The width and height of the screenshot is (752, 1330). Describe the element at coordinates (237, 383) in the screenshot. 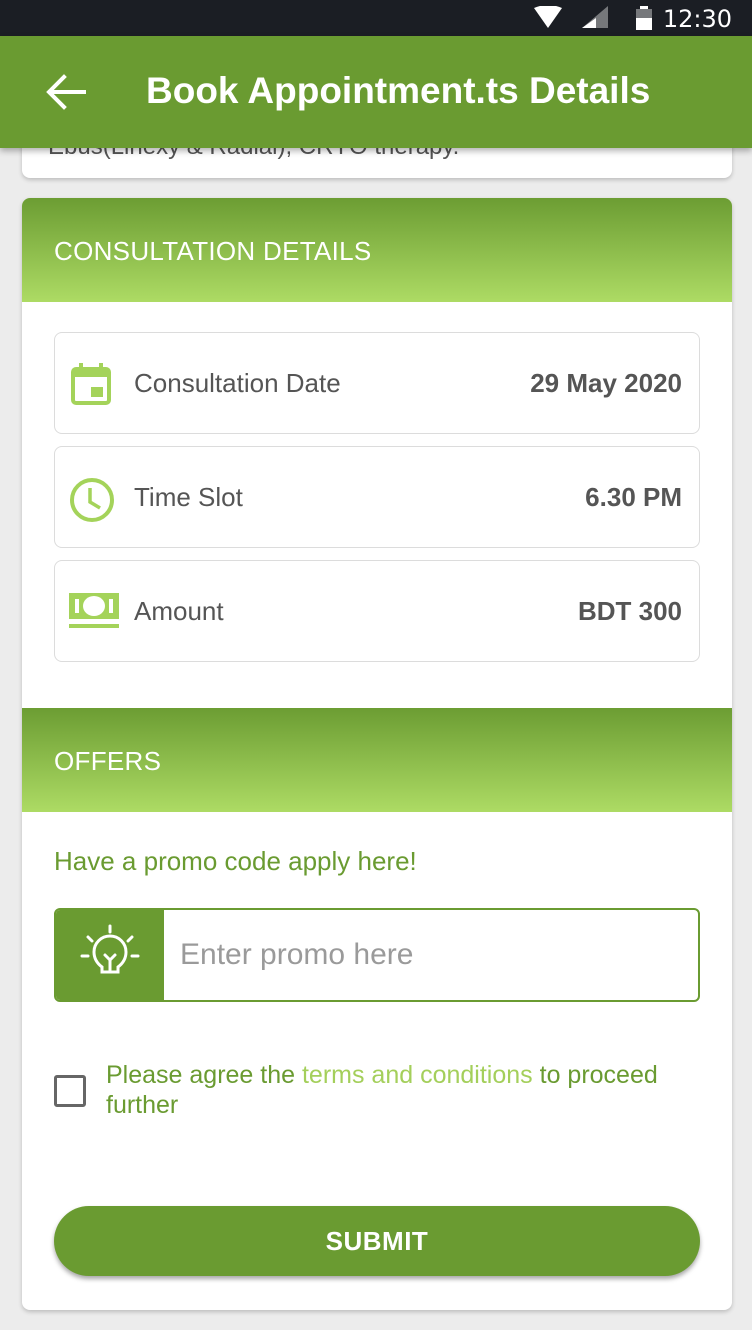

I see `consultation-date-label: Consultation Date` at that location.